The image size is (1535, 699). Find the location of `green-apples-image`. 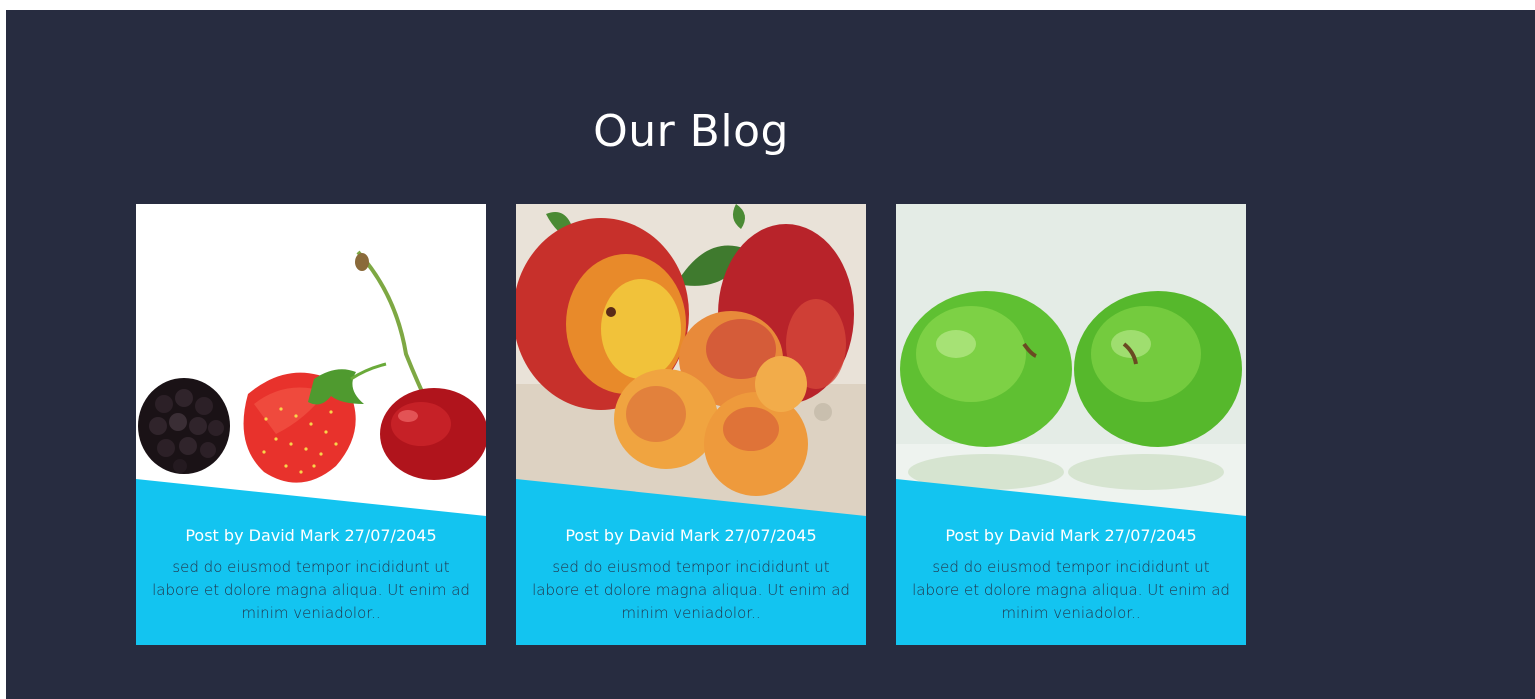

green-apples-image is located at coordinates (1071, 360).